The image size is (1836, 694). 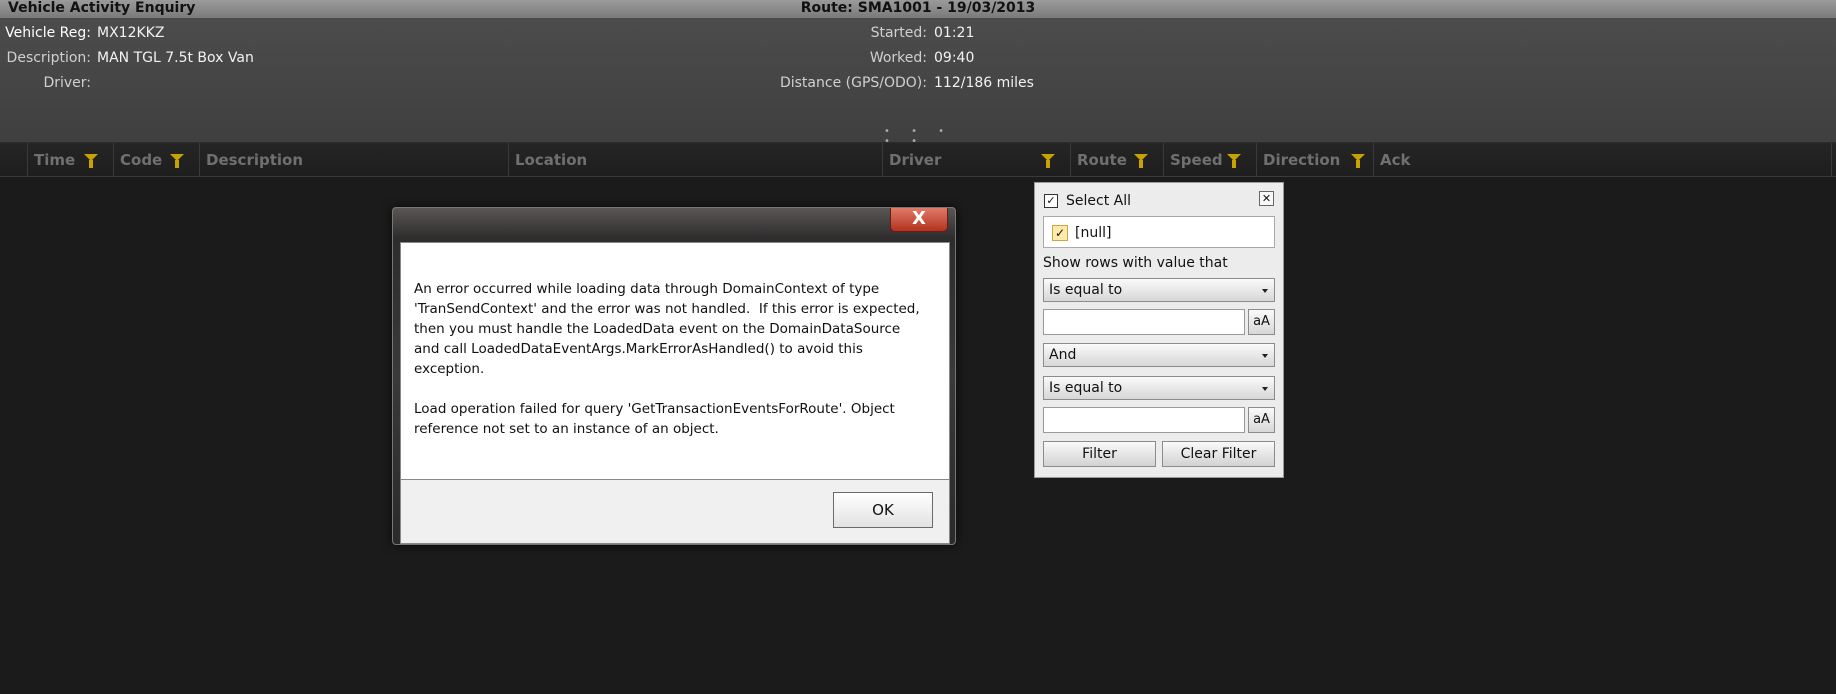 What do you see at coordinates (1602, 160) in the screenshot?
I see `column-header-ack: Ack` at bounding box center [1602, 160].